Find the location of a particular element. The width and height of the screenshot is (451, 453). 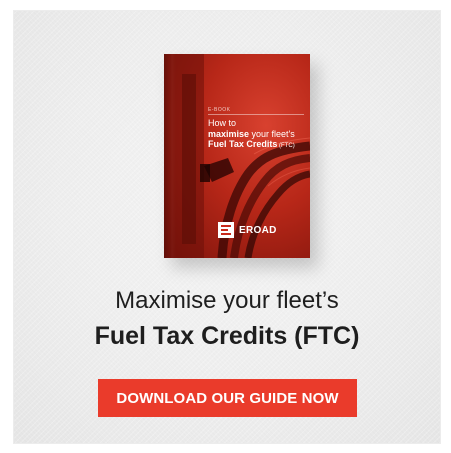

ebook-title-line1: How to is located at coordinates (222, 123).